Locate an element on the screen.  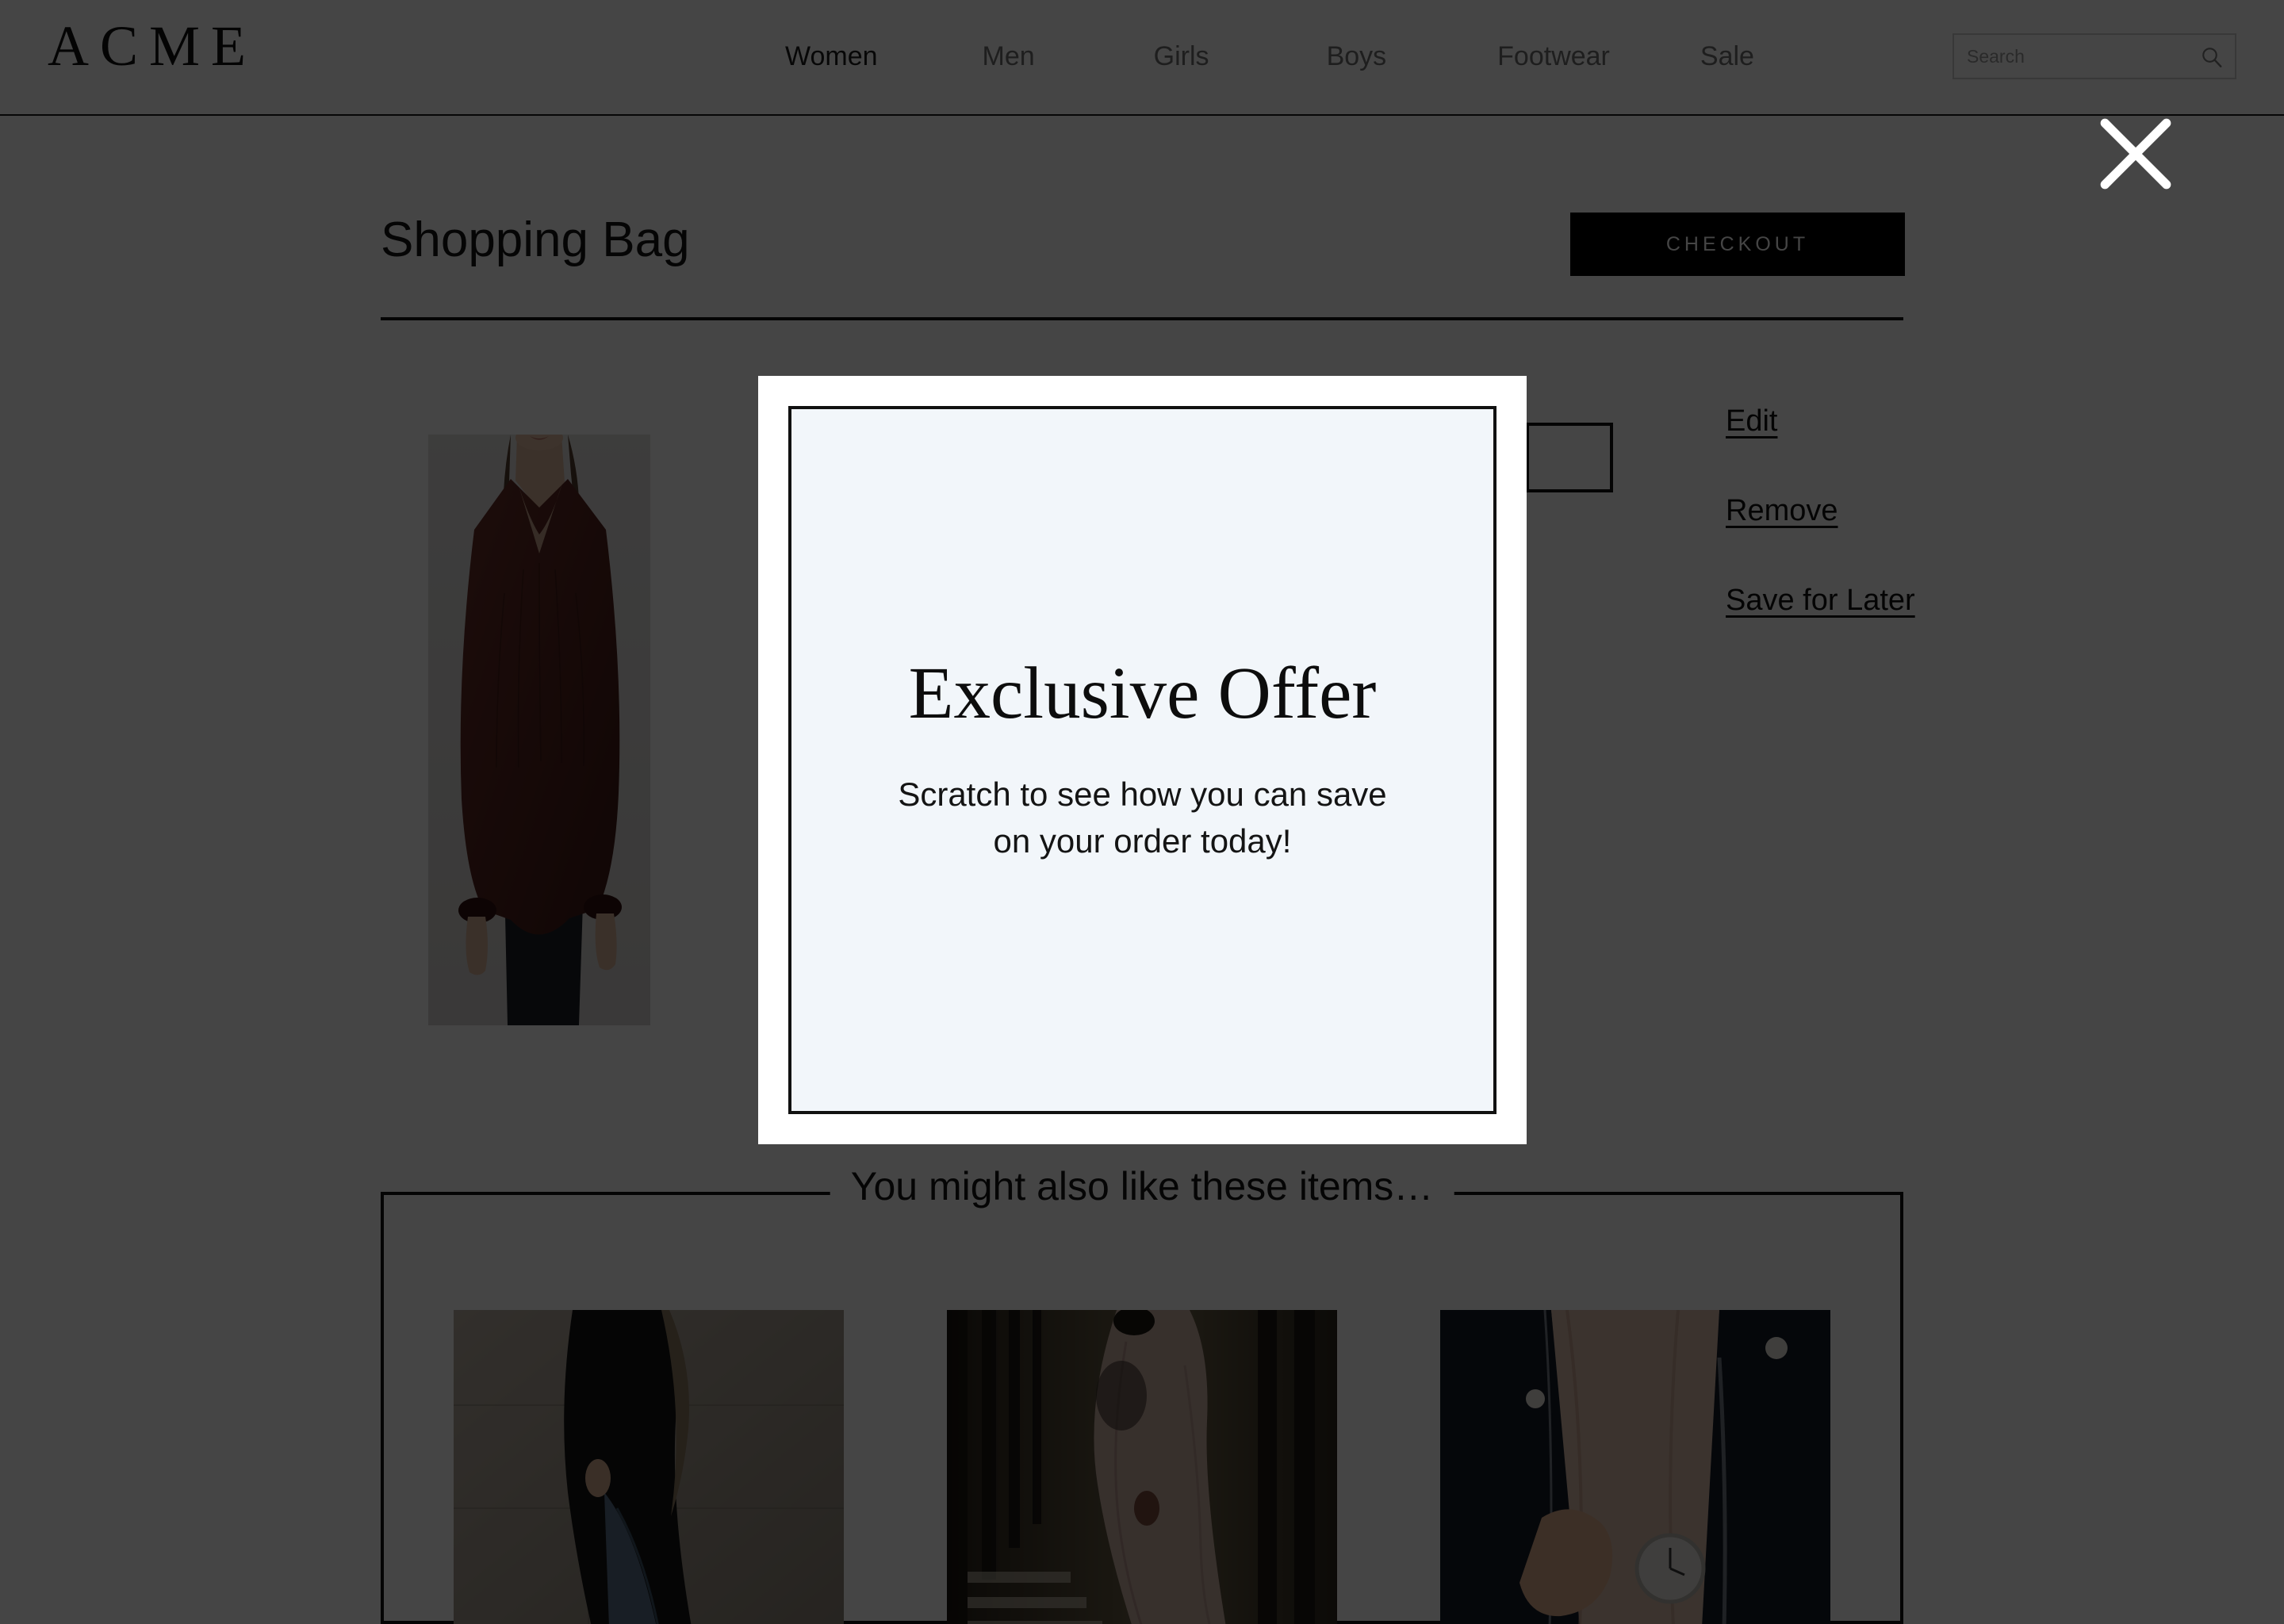
close-icon is located at coordinates (2135, 153).